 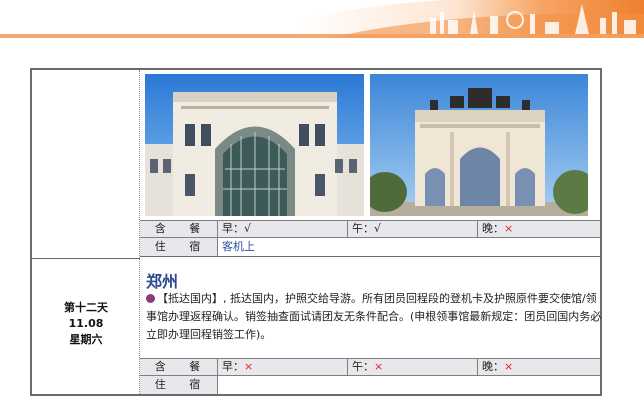 I want to click on breakfast-cell: 早：√, so click(x=283, y=229).